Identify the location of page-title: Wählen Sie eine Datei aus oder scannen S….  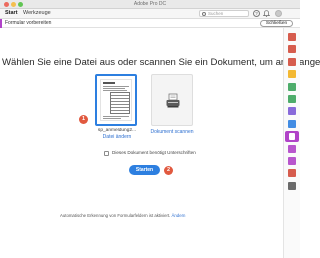
(161, 62).